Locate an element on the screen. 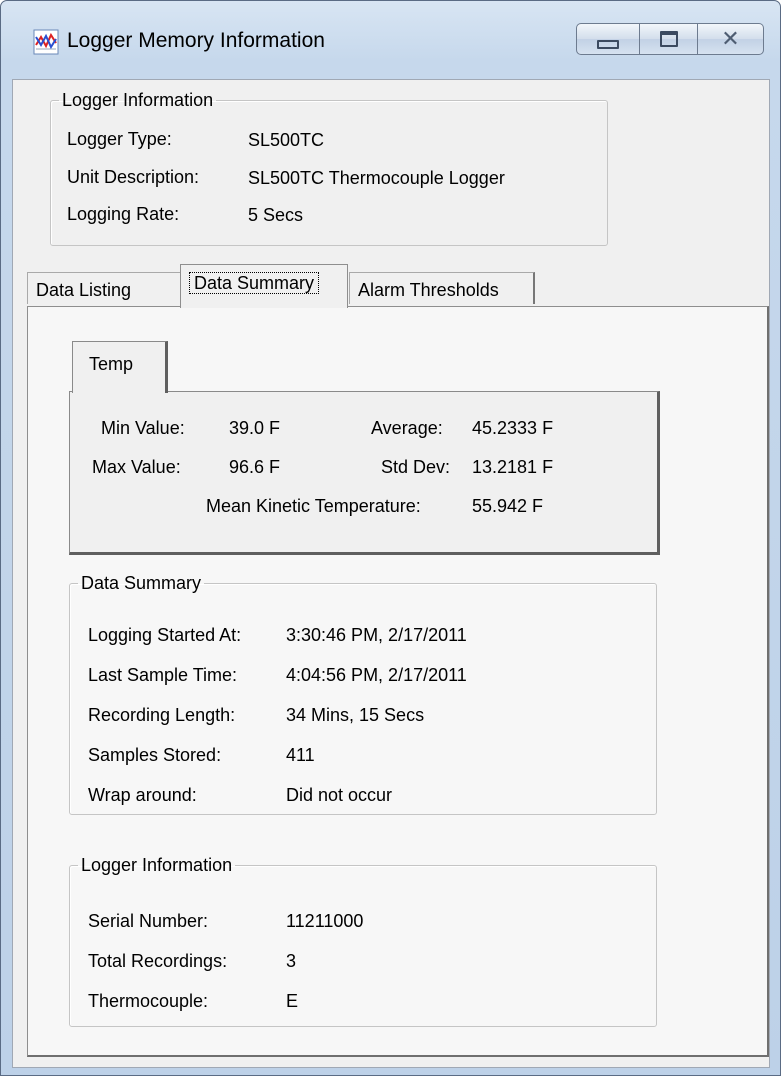 The image size is (781, 1078). max-value-label: Max Value: is located at coordinates (136, 467).